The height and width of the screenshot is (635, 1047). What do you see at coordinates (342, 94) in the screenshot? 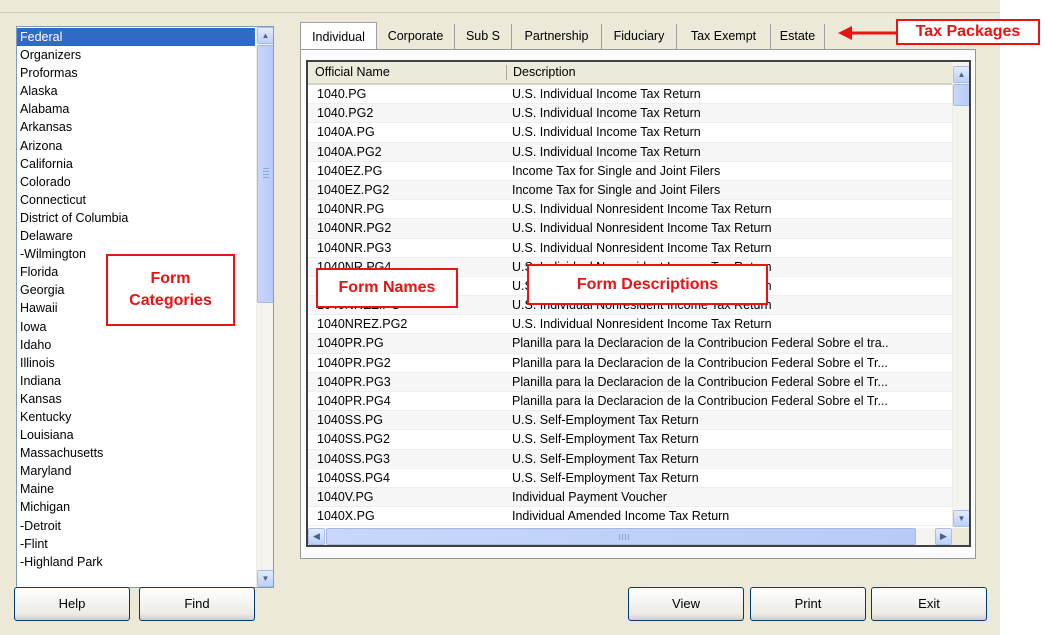
I see `official-name-cell: 1040.PG` at bounding box center [342, 94].